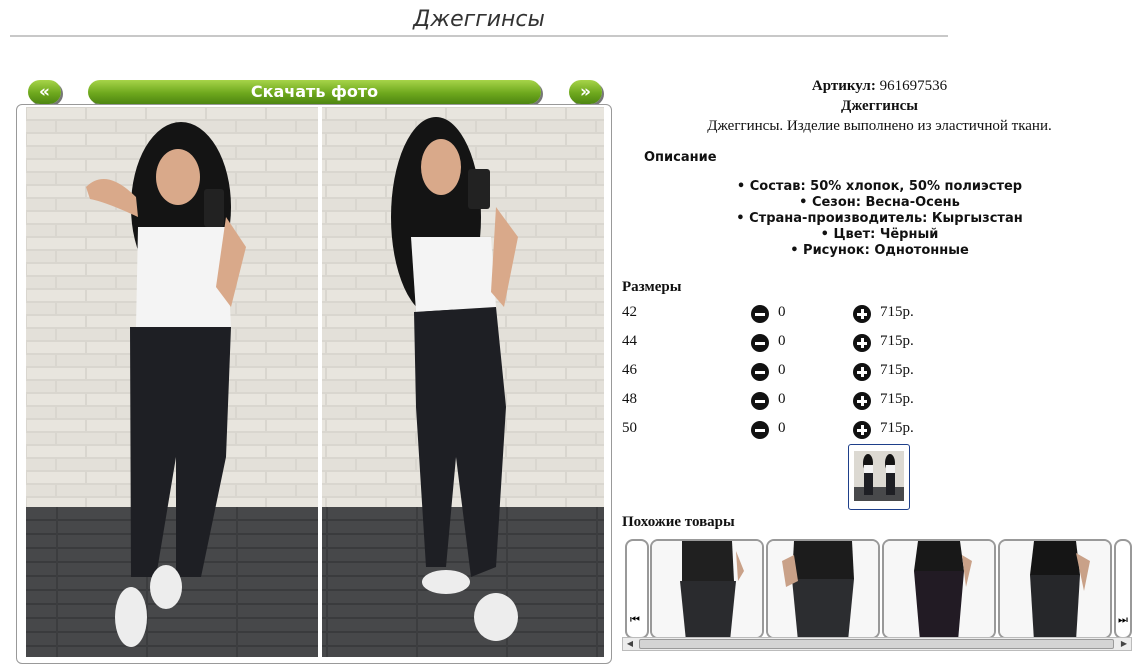 This screenshot has height=664, width=1132. Describe the element at coordinates (877, 430) in the screenshot. I see `size-row: 50 0 715р.` at that location.